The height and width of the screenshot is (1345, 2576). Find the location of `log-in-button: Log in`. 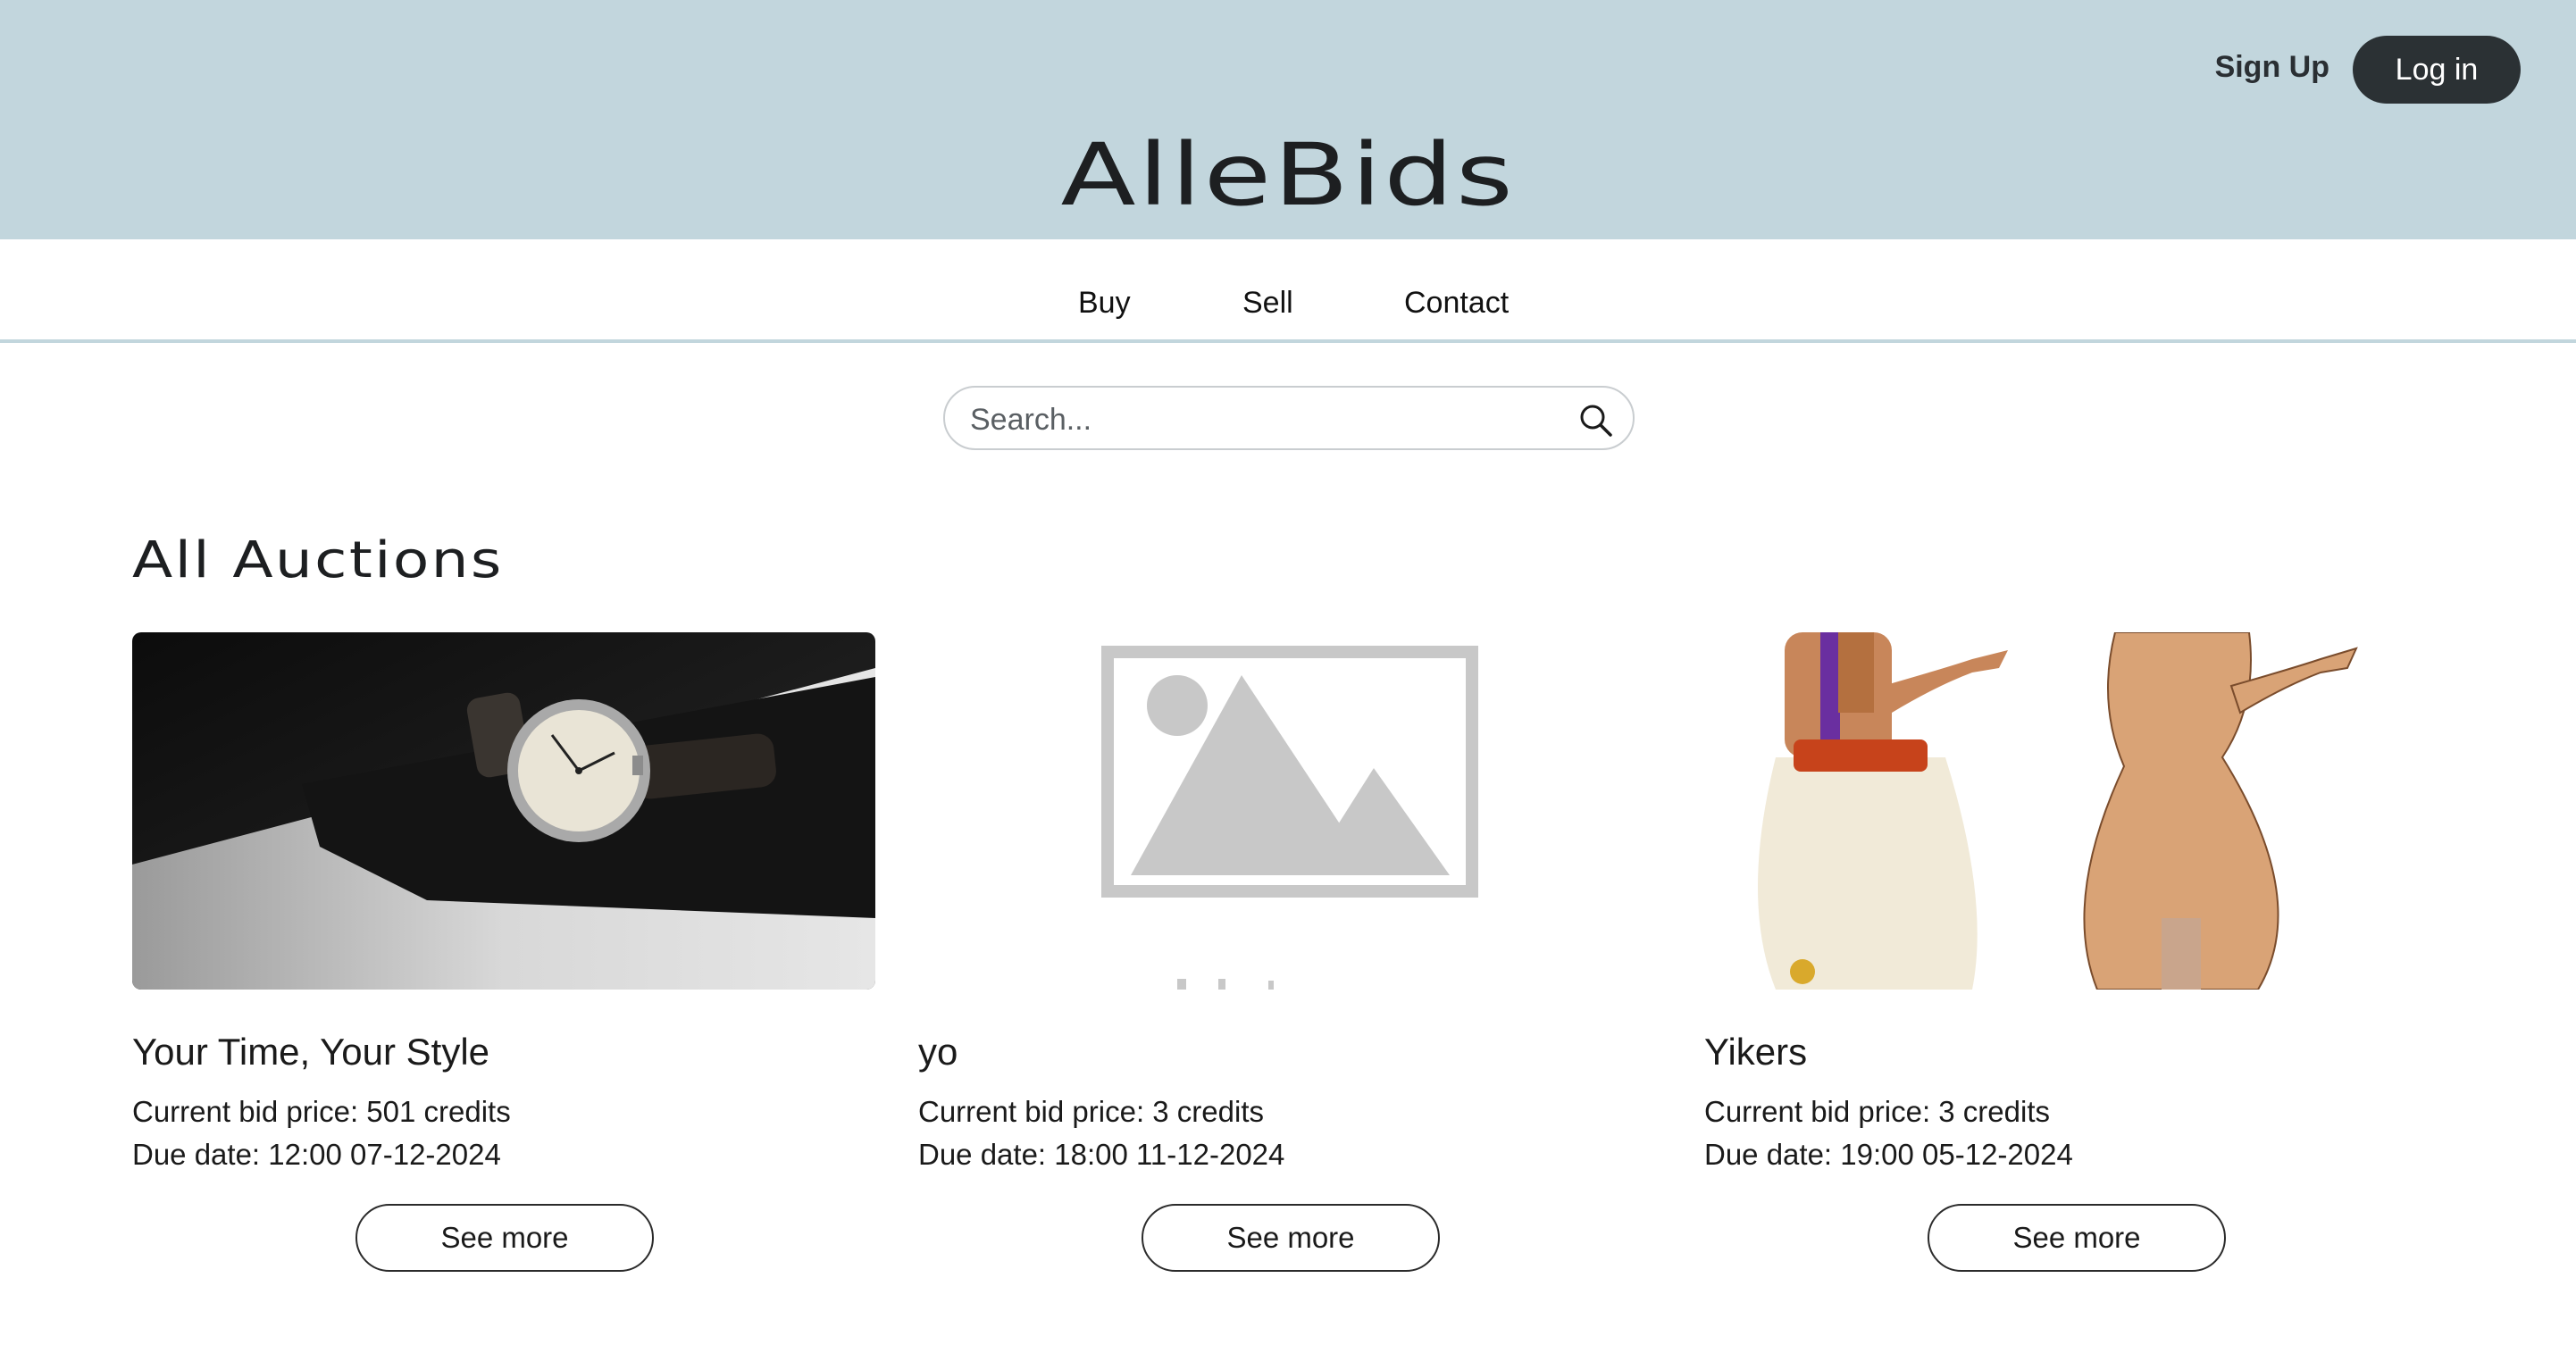

log-in-button: Log in is located at coordinates (2437, 70).